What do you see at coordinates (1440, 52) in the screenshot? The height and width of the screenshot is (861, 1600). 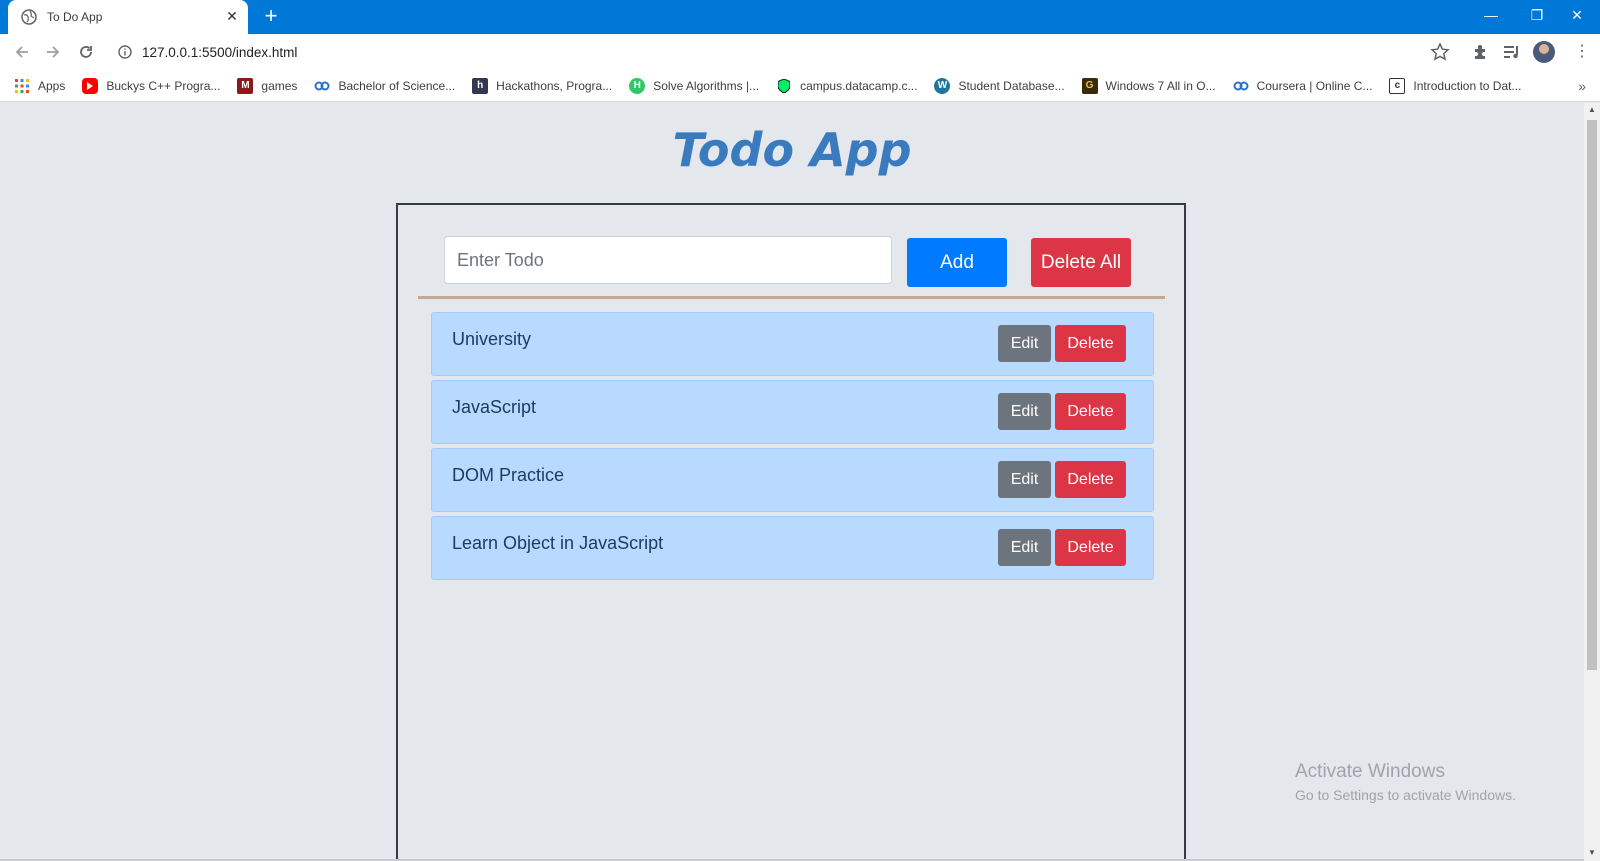 I see `bookmark-star-icon` at bounding box center [1440, 52].